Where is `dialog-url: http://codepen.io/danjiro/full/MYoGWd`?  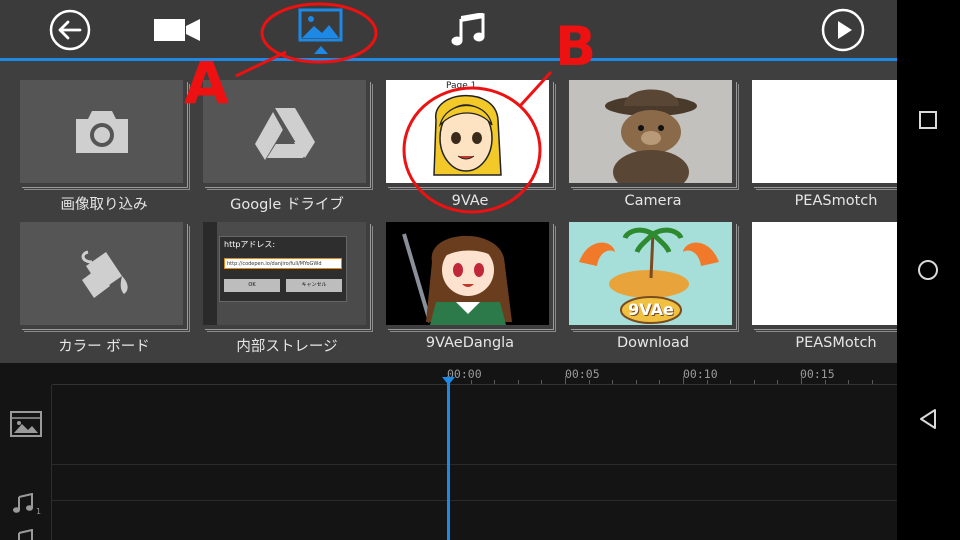
dialog-url: http://codepen.io/danjiro/full/MYoGWd is located at coordinates (283, 263).